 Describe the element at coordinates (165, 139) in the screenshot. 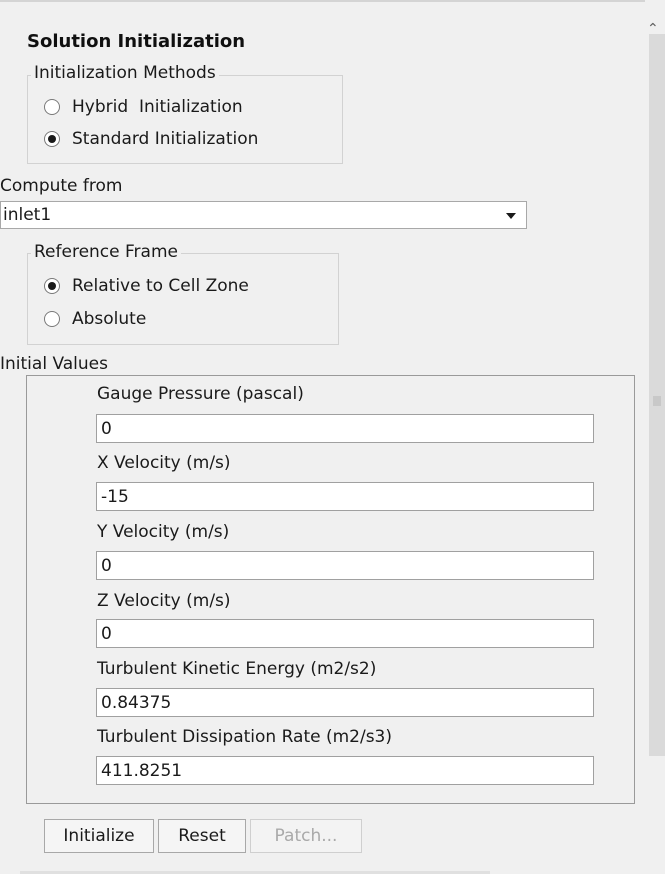

I see `radio-label: Standard Initialization` at that location.